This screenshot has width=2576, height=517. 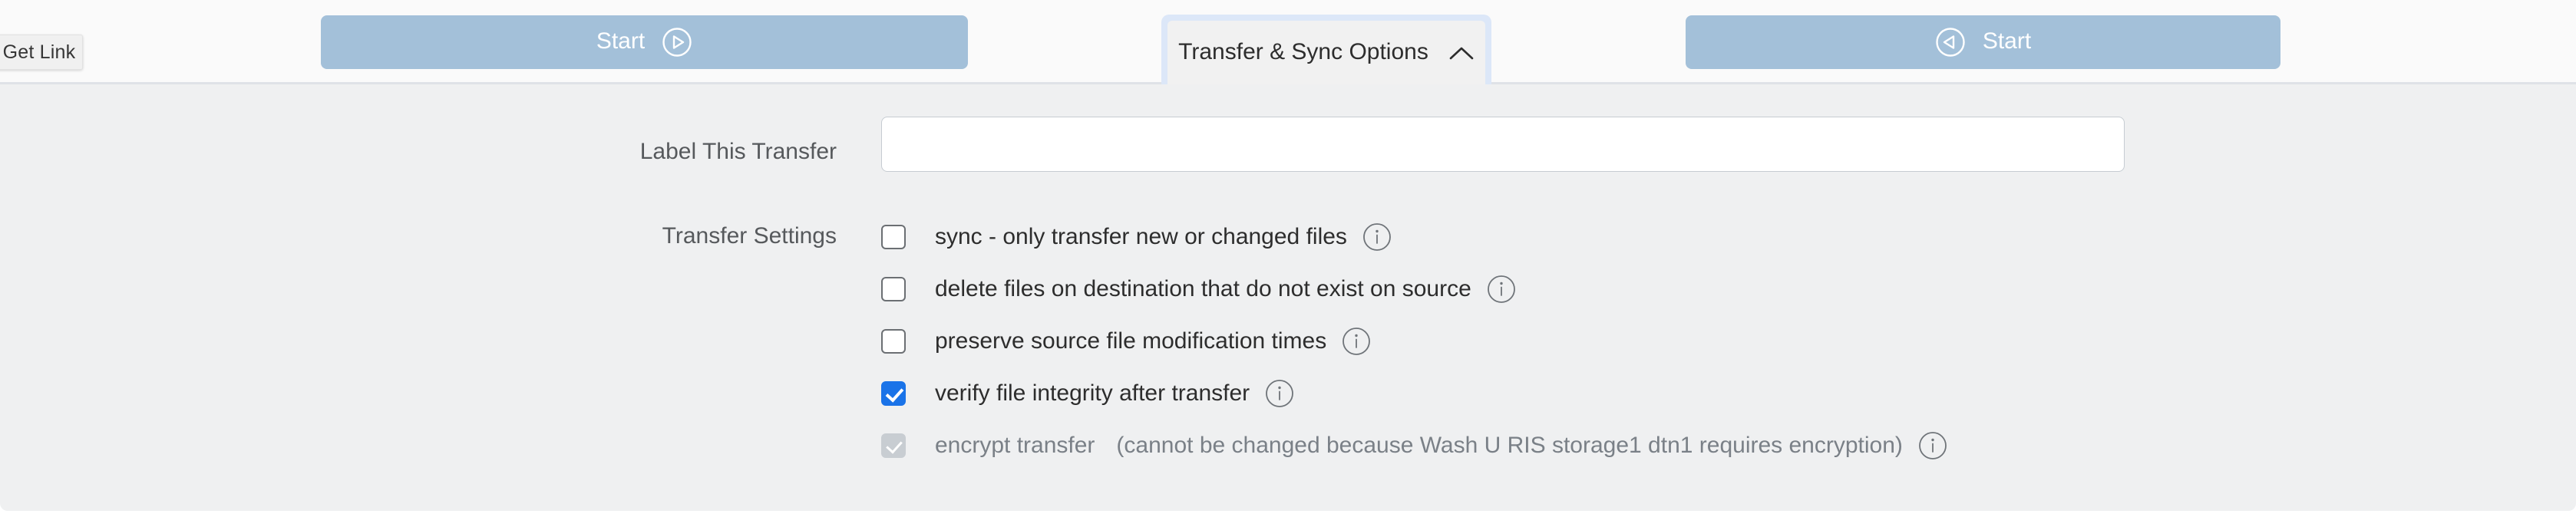 I want to click on start-transfer-left-button: Start, so click(x=644, y=42).